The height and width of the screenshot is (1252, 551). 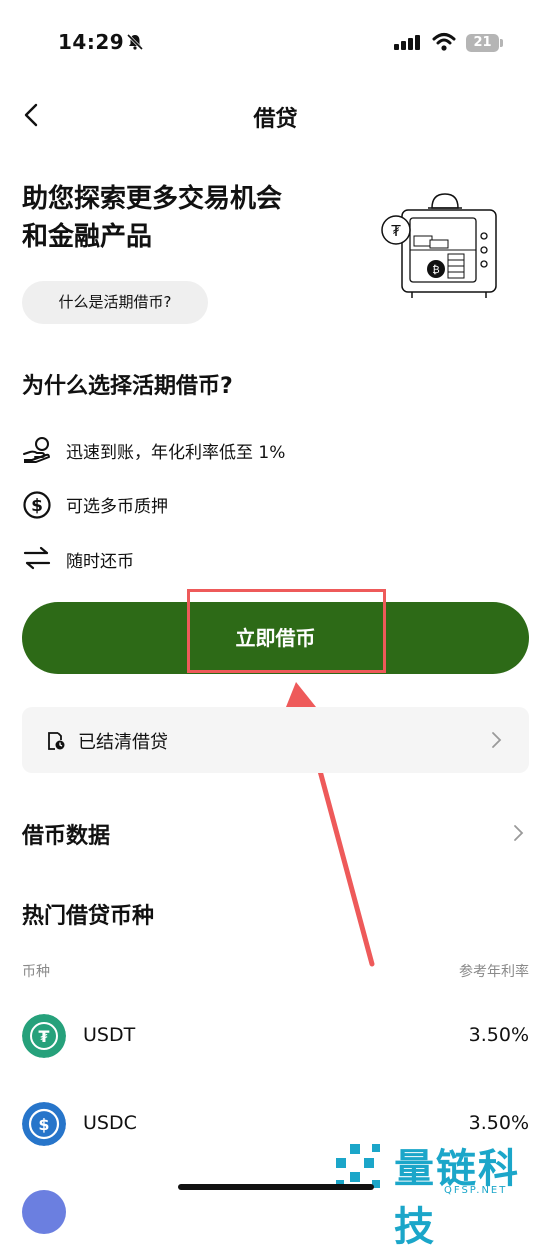 What do you see at coordinates (494, 972) in the screenshot?
I see `column-header-rate: 参考年利率` at bounding box center [494, 972].